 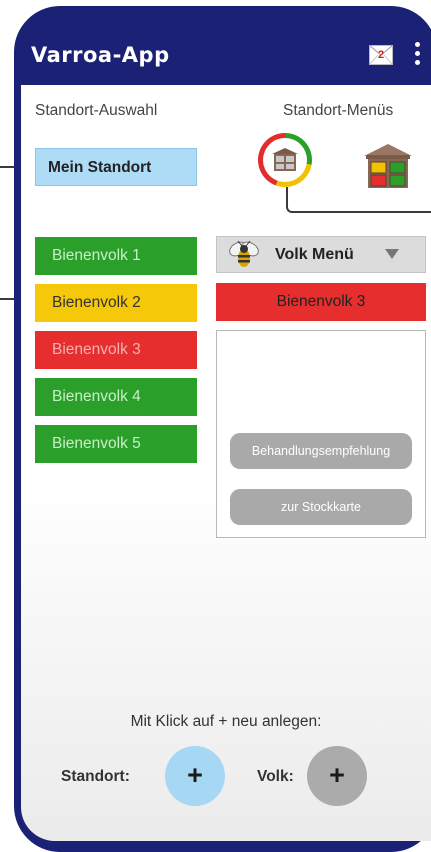 What do you see at coordinates (226, 721) in the screenshot?
I see `create-hint: Mit Klick auf + neu anlegen:` at bounding box center [226, 721].